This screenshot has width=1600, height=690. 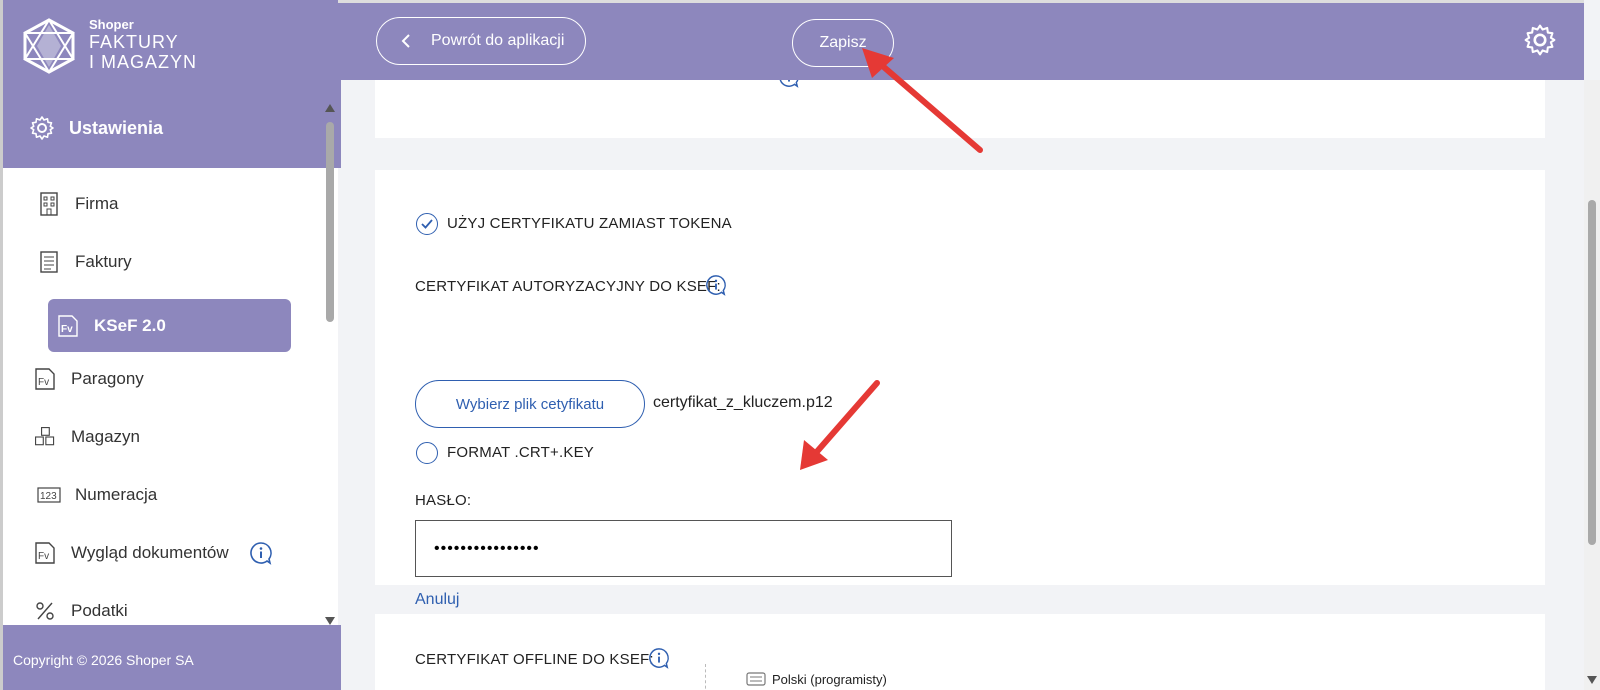 I want to click on sidebar-item-label: Wygląd dokumentów, so click(x=150, y=552).